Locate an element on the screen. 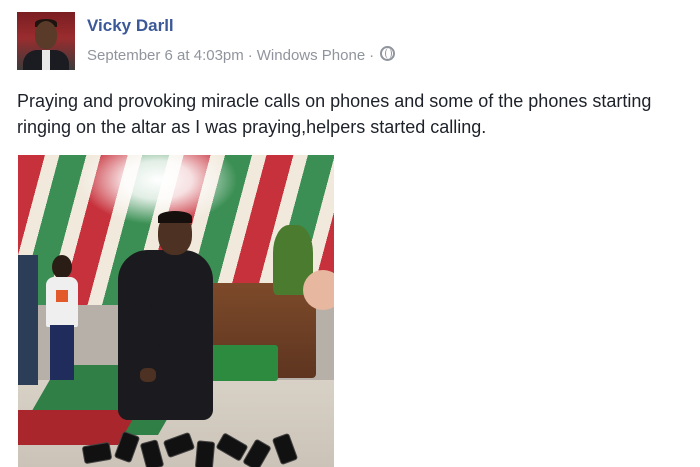 The image size is (700, 467). photo-person-standing is located at coordinates (62, 317).